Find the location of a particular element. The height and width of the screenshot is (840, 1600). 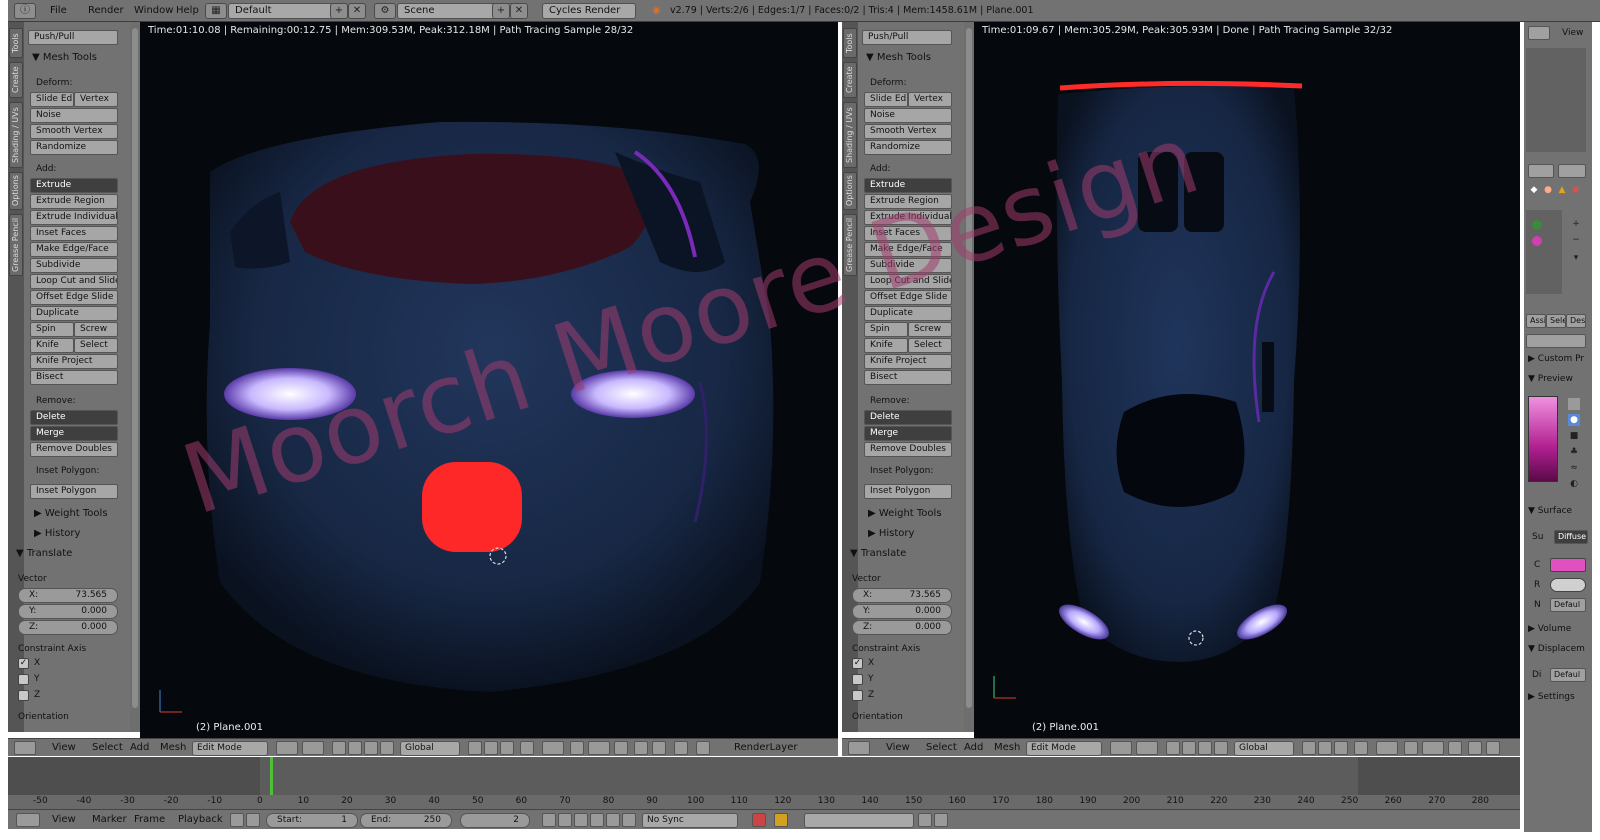

left-edge-select-icon is located at coordinates (491, 748).